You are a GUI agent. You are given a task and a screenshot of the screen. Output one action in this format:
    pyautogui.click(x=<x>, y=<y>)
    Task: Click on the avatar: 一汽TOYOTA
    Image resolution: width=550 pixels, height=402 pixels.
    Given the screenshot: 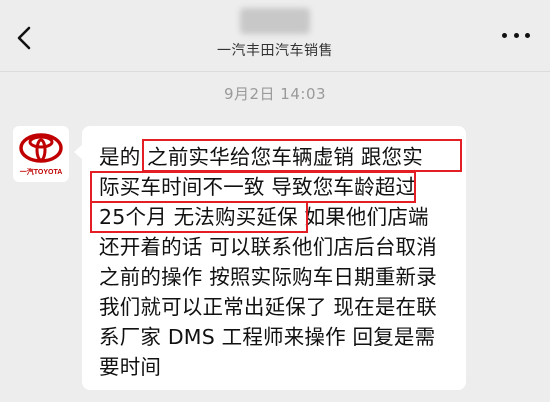 What is the action you would take?
    pyautogui.click(x=41, y=154)
    